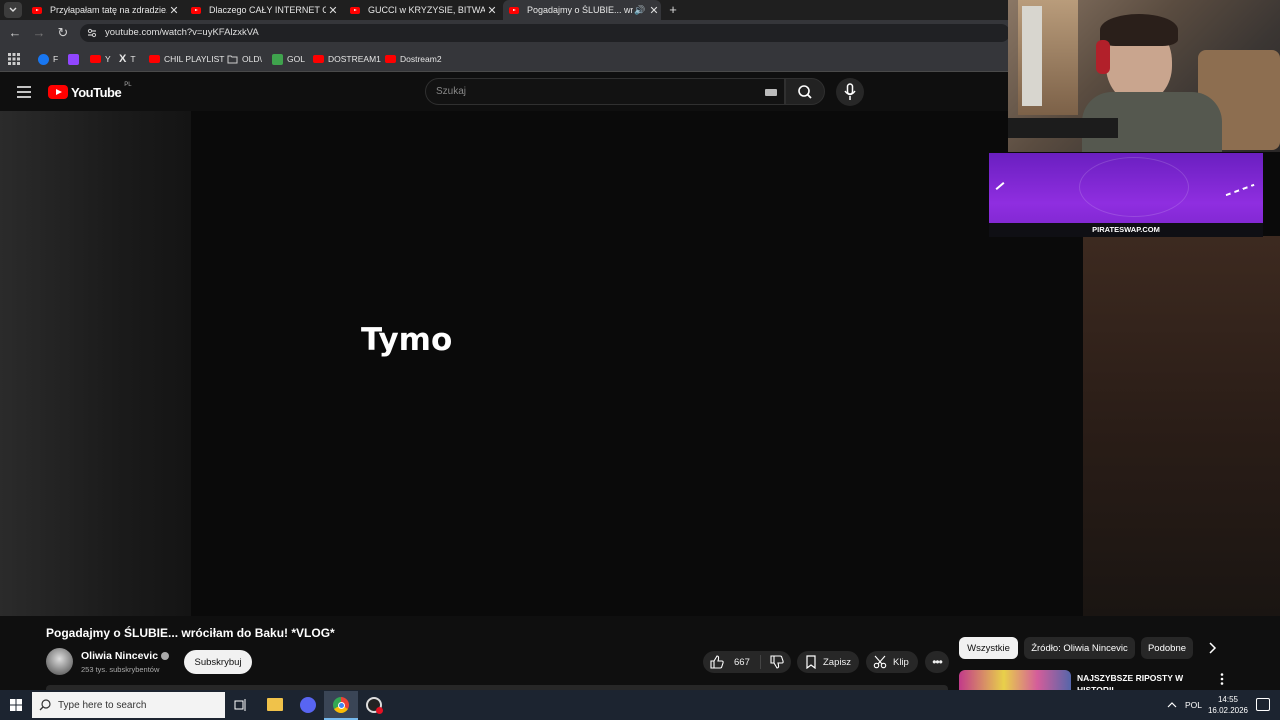 Image resolution: width=1280 pixels, height=720 pixels. Describe the element at coordinates (426, 10) in the screenshot. I see `tab-title: GUCCI w KRYZYSIE, BITWA o TA` at that location.